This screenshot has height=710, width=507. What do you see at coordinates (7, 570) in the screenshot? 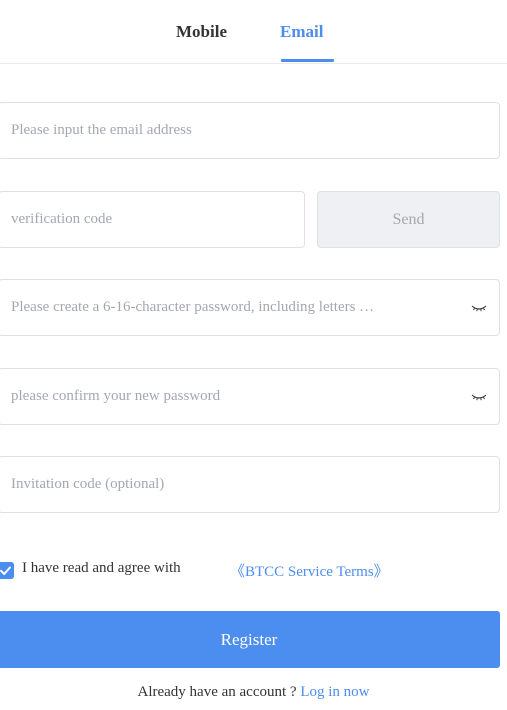
I see `agreement-checkbox` at bounding box center [7, 570].